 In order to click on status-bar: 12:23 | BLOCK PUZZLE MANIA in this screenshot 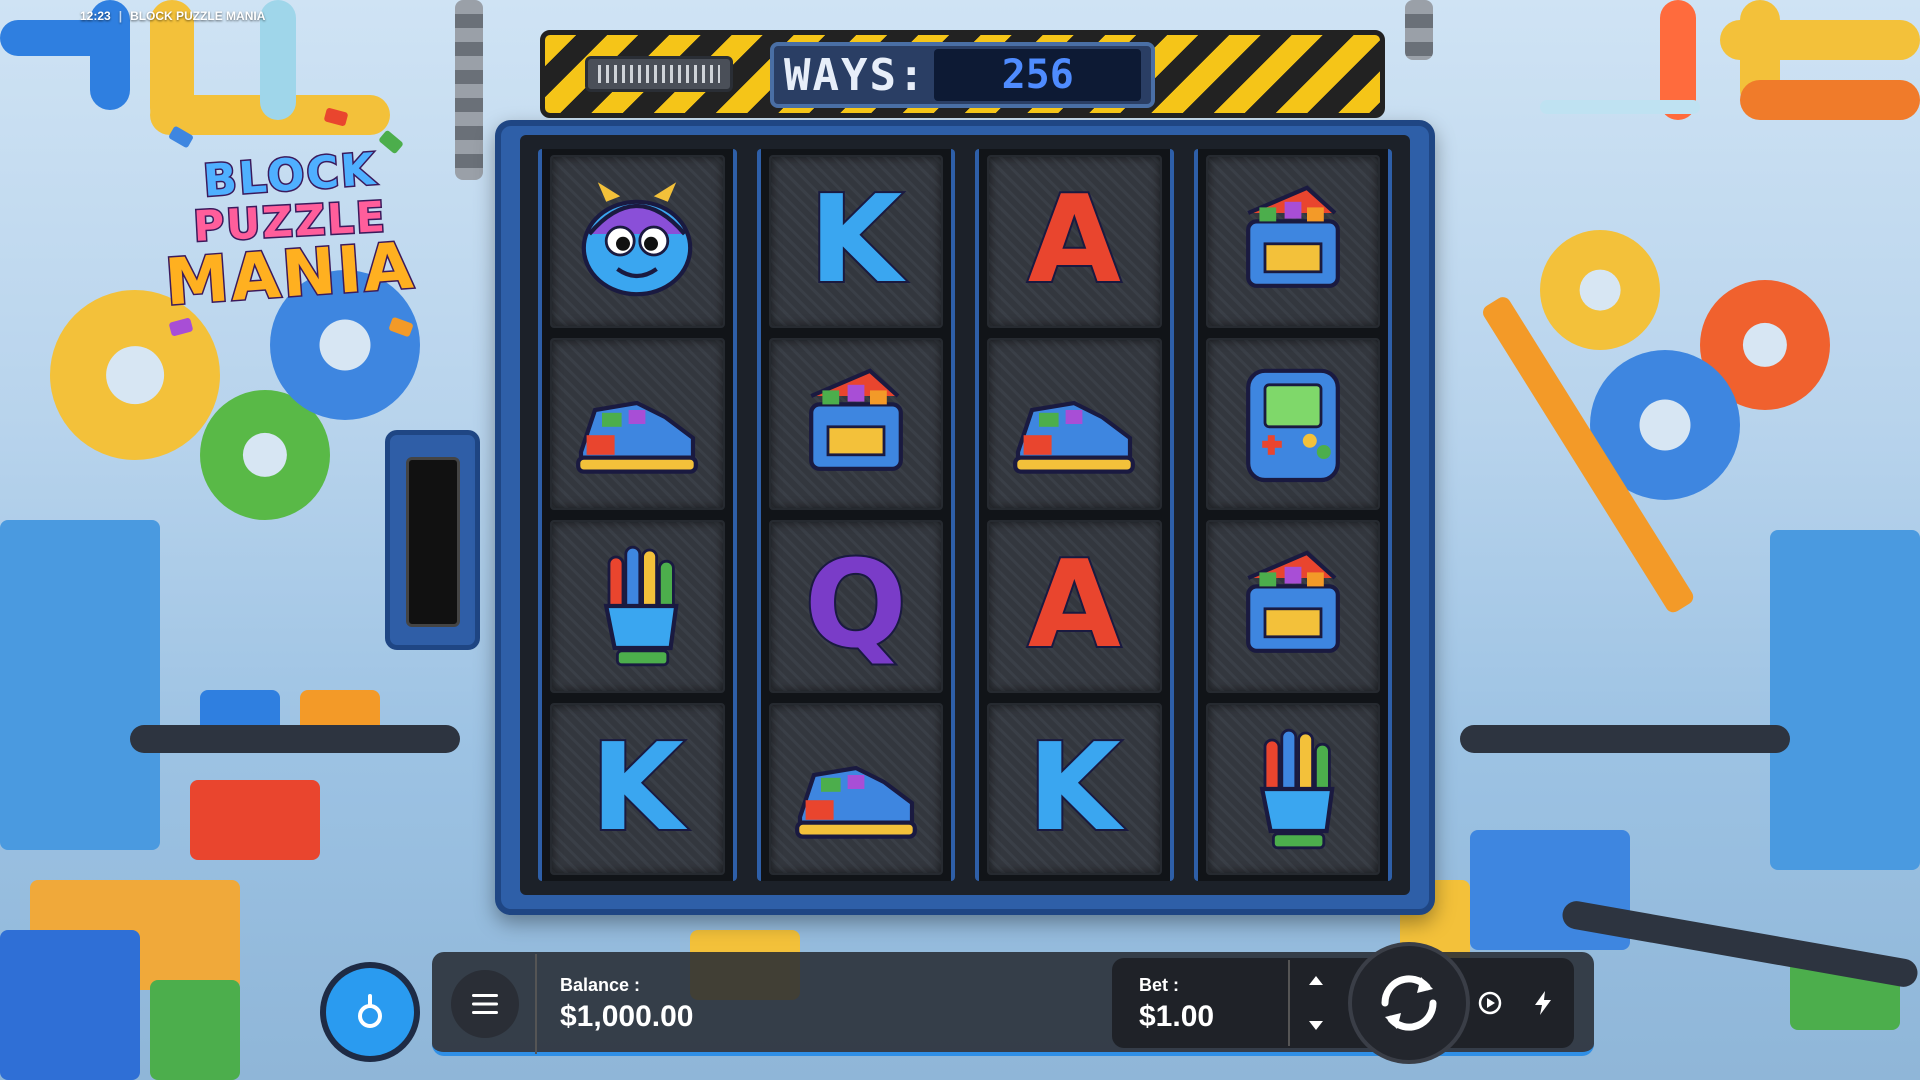, I will do `click(132, 16)`.